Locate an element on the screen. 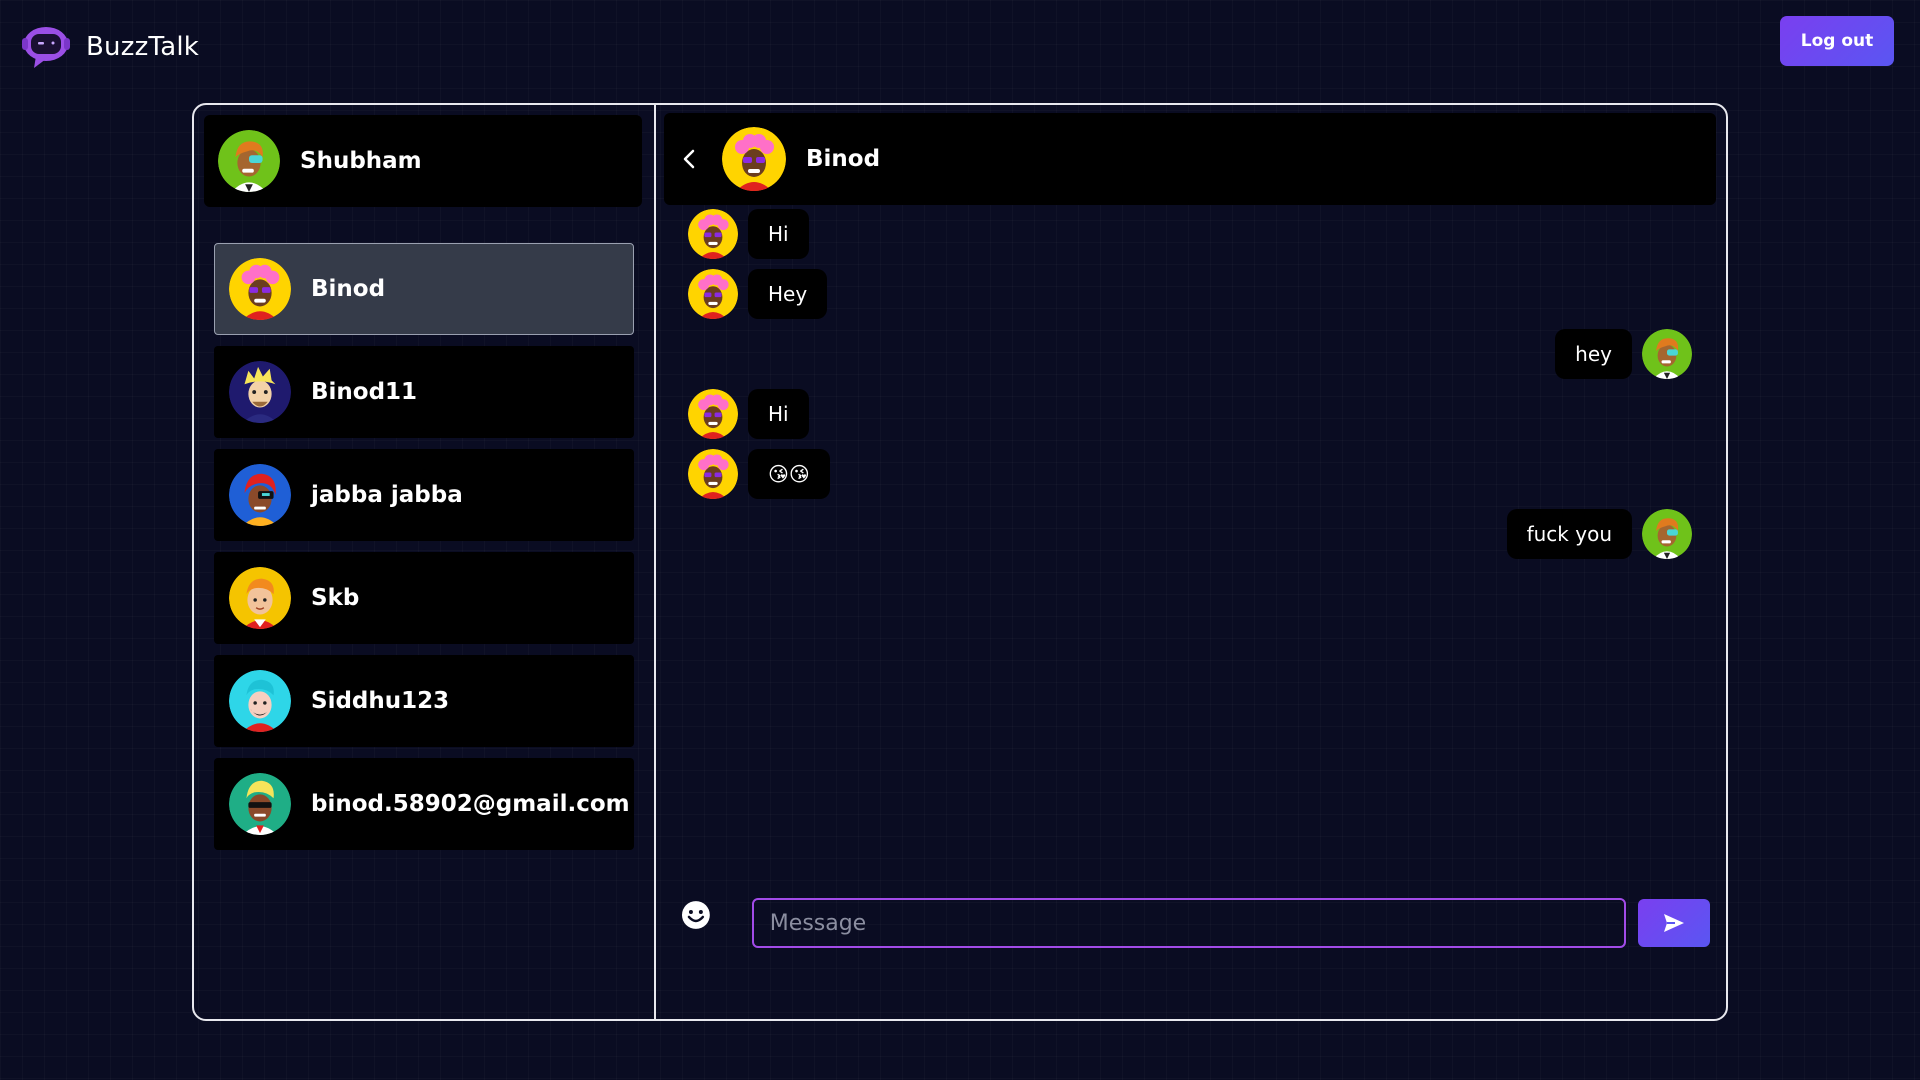 Image resolution: width=1920 pixels, height=1080 pixels. message-item: hey is located at coordinates (1623, 354).